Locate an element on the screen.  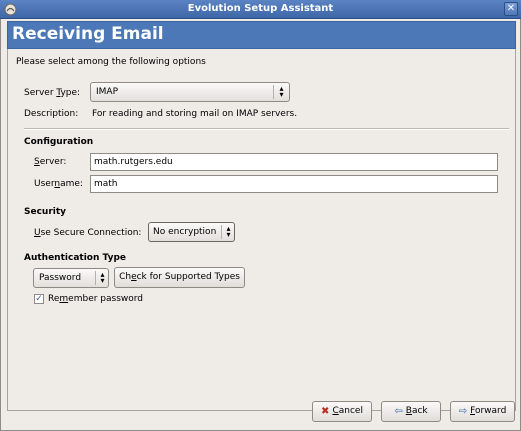
close-button: ✕ is located at coordinates (511, 9).